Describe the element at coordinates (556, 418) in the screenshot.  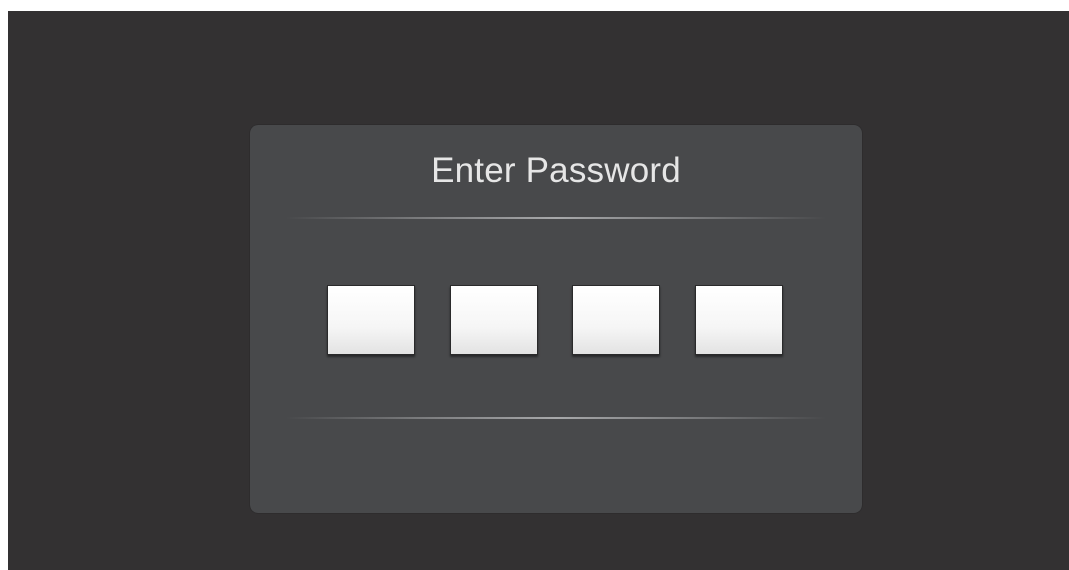
I see `bottom-divider` at that location.